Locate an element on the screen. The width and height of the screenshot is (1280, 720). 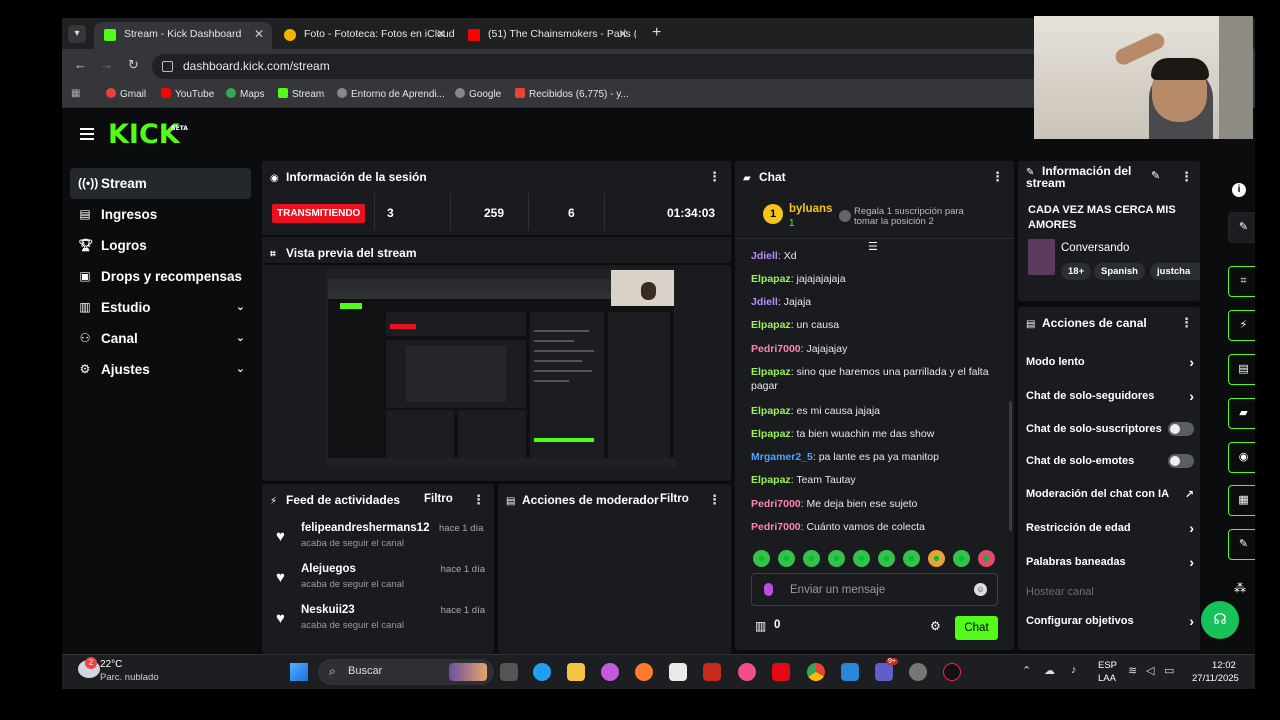
chrome-icon is located at coordinates (816, 672).